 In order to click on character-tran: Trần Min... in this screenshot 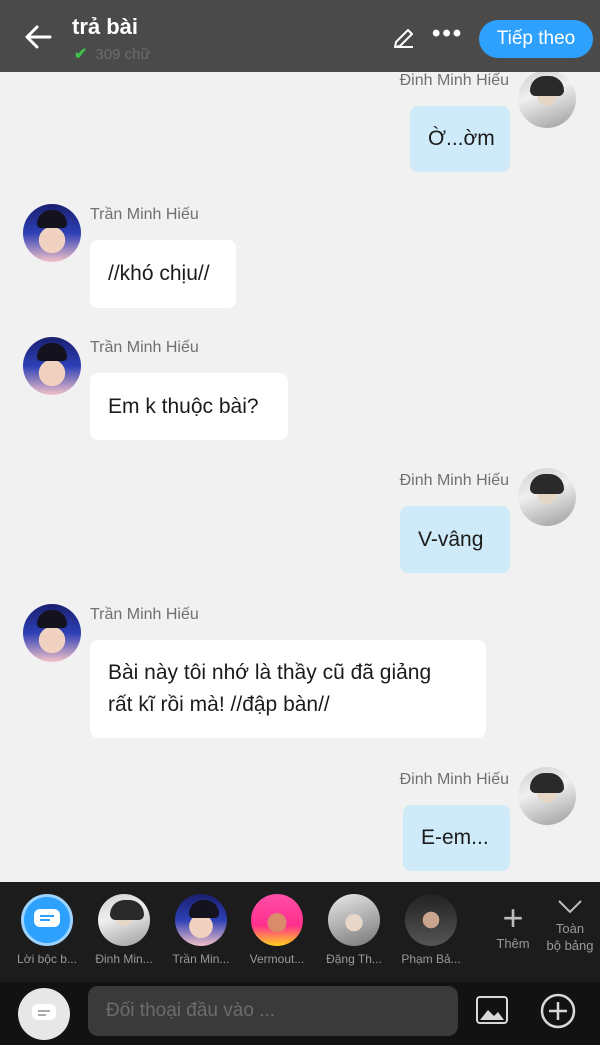, I will do `click(201, 930)`.